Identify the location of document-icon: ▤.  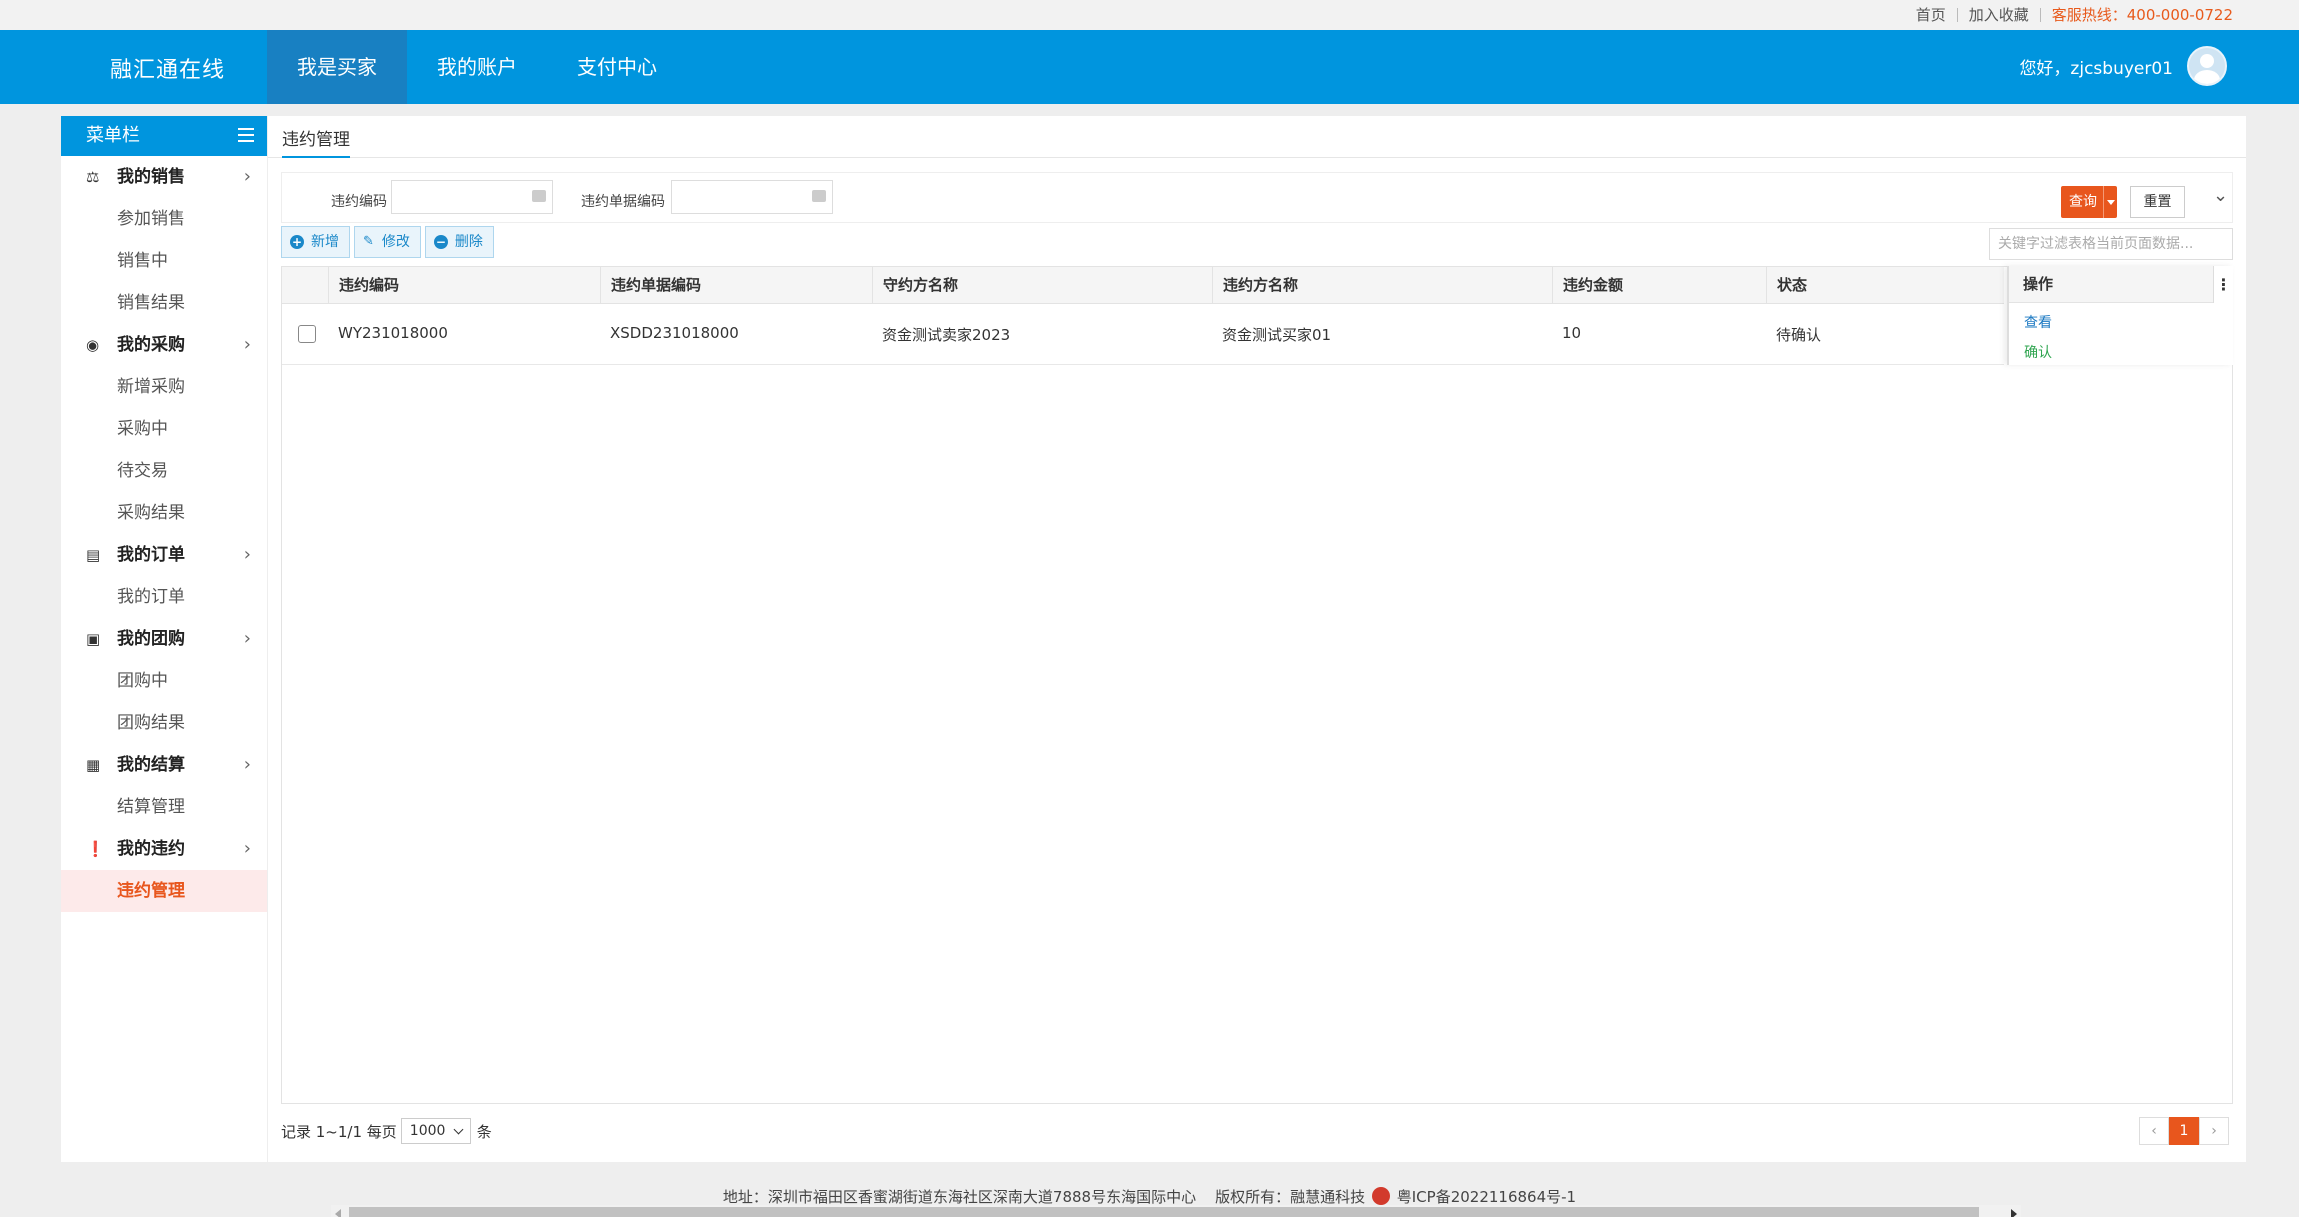
(93, 555).